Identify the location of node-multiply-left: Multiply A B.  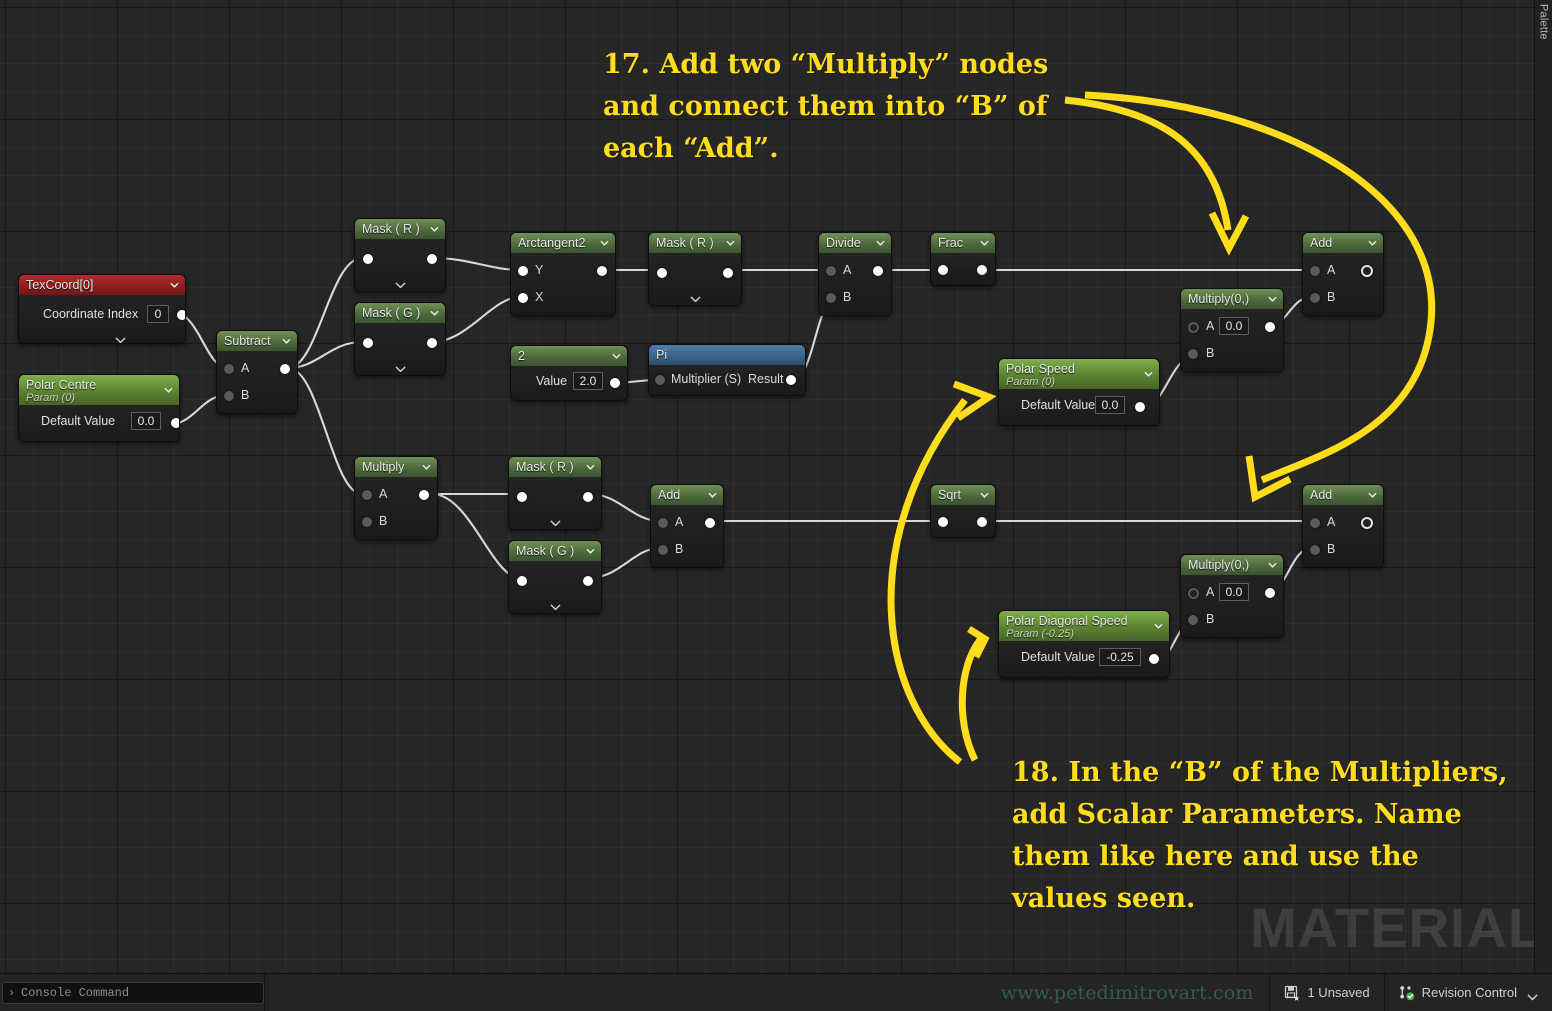
(396, 498).